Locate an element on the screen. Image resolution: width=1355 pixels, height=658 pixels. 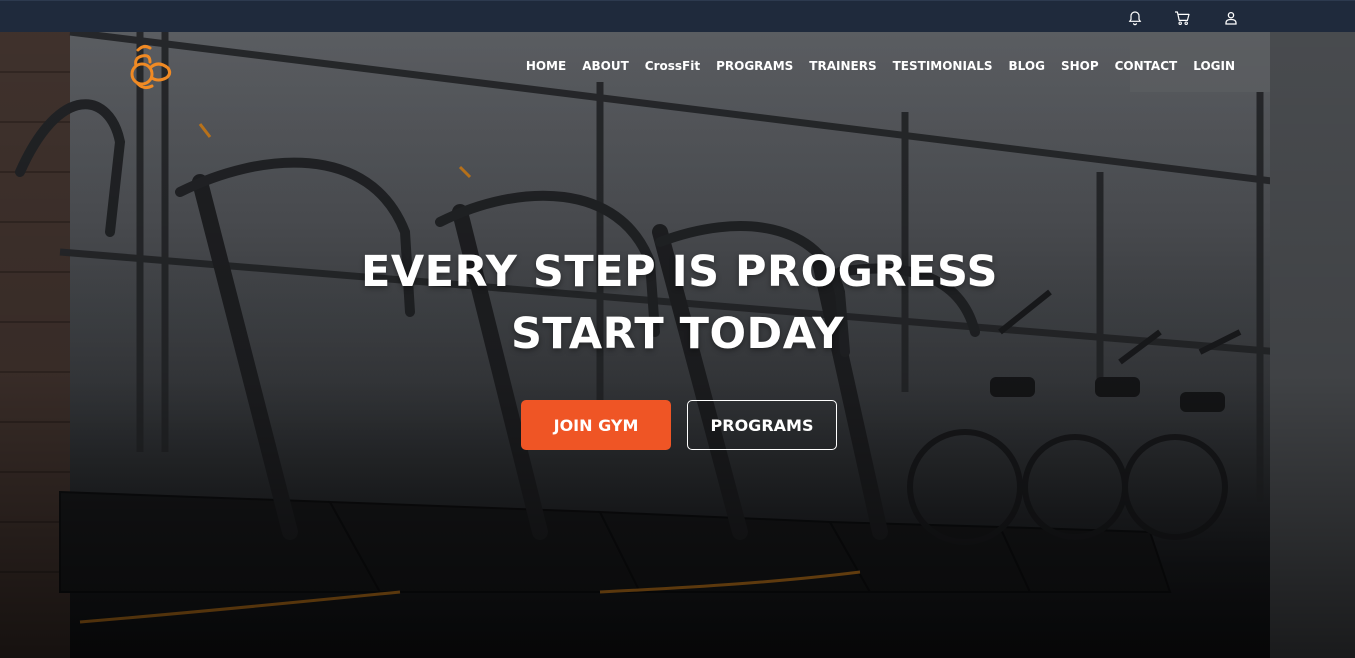
nav-home: HOME is located at coordinates (546, 66).